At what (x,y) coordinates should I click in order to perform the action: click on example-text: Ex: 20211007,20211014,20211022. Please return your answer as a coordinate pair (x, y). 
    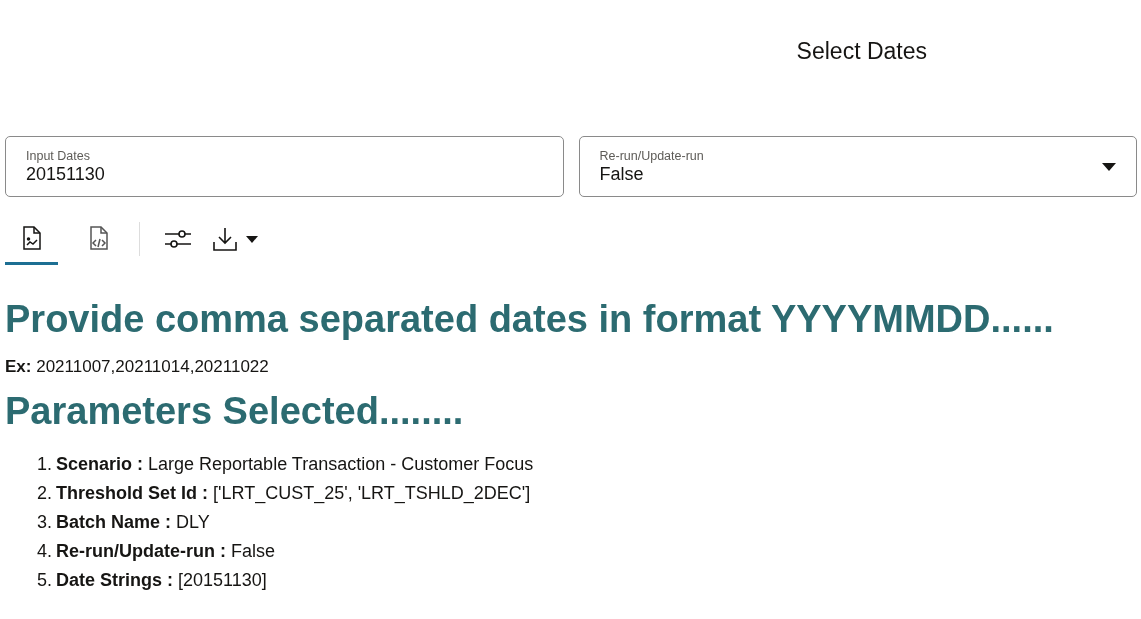
    Looking at the image, I should click on (137, 366).